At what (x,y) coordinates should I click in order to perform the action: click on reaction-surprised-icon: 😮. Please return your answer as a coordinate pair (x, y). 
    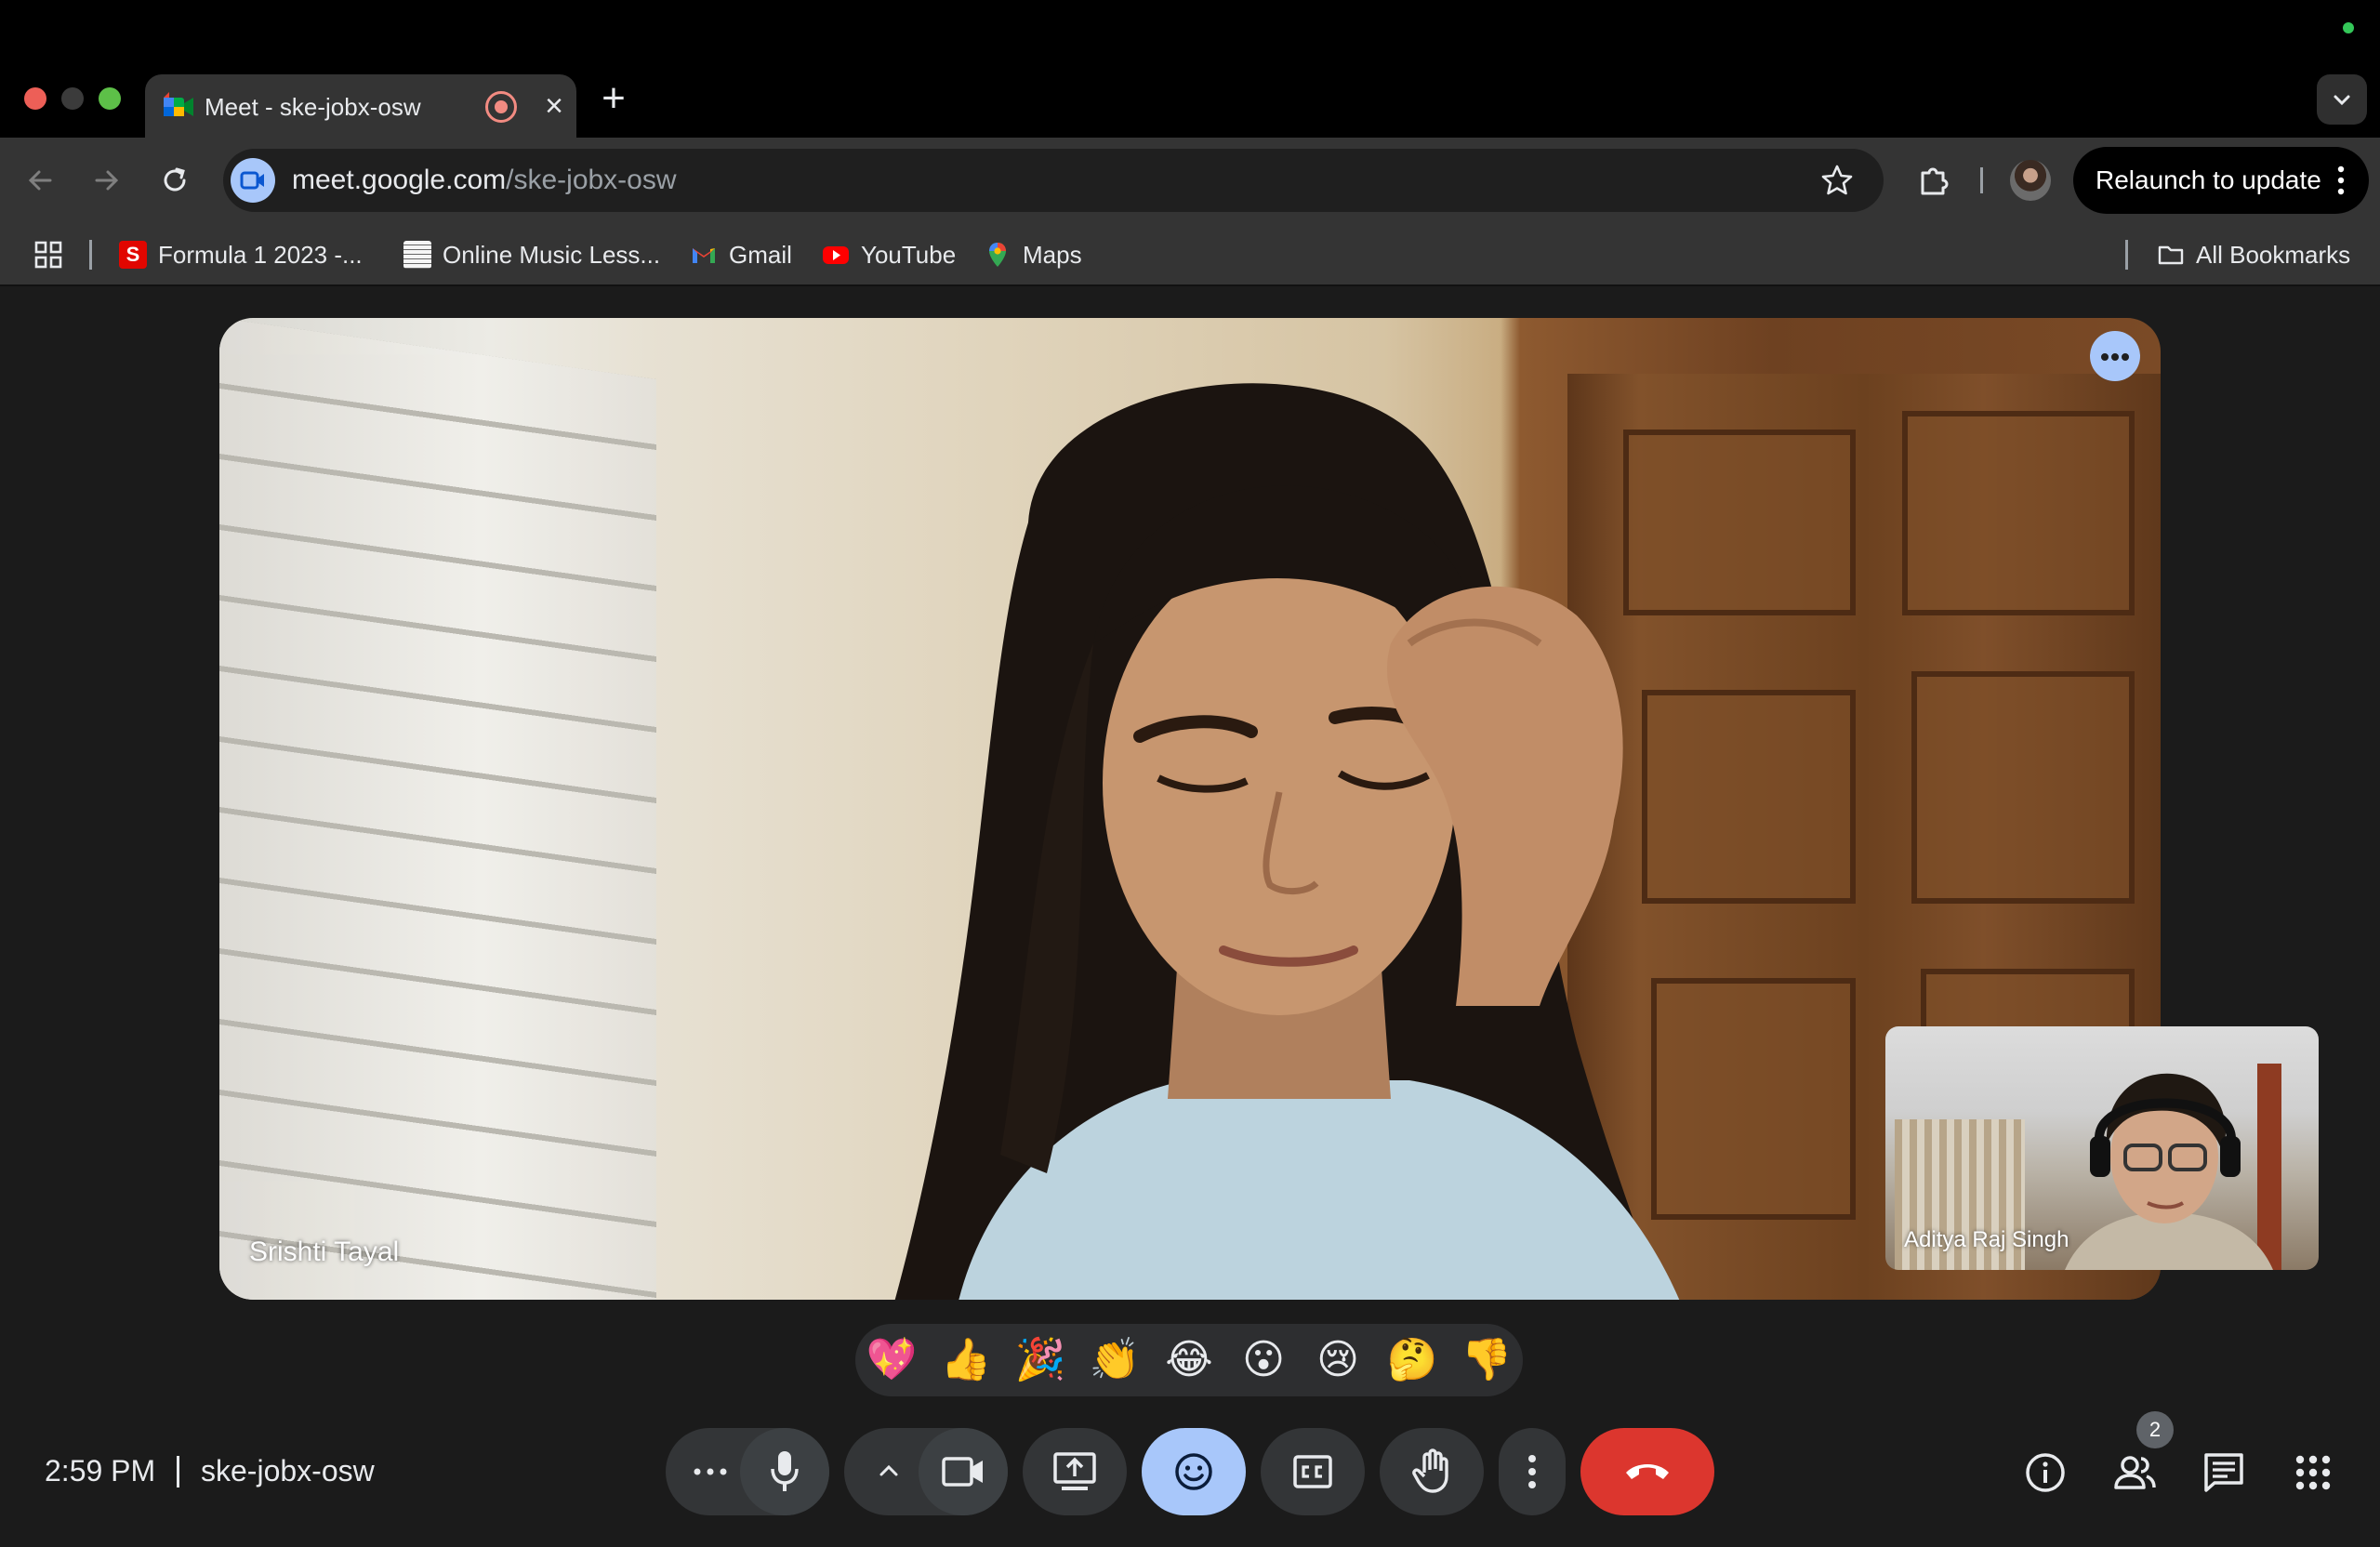
    Looking at the image, I should click on (1263, 1360).